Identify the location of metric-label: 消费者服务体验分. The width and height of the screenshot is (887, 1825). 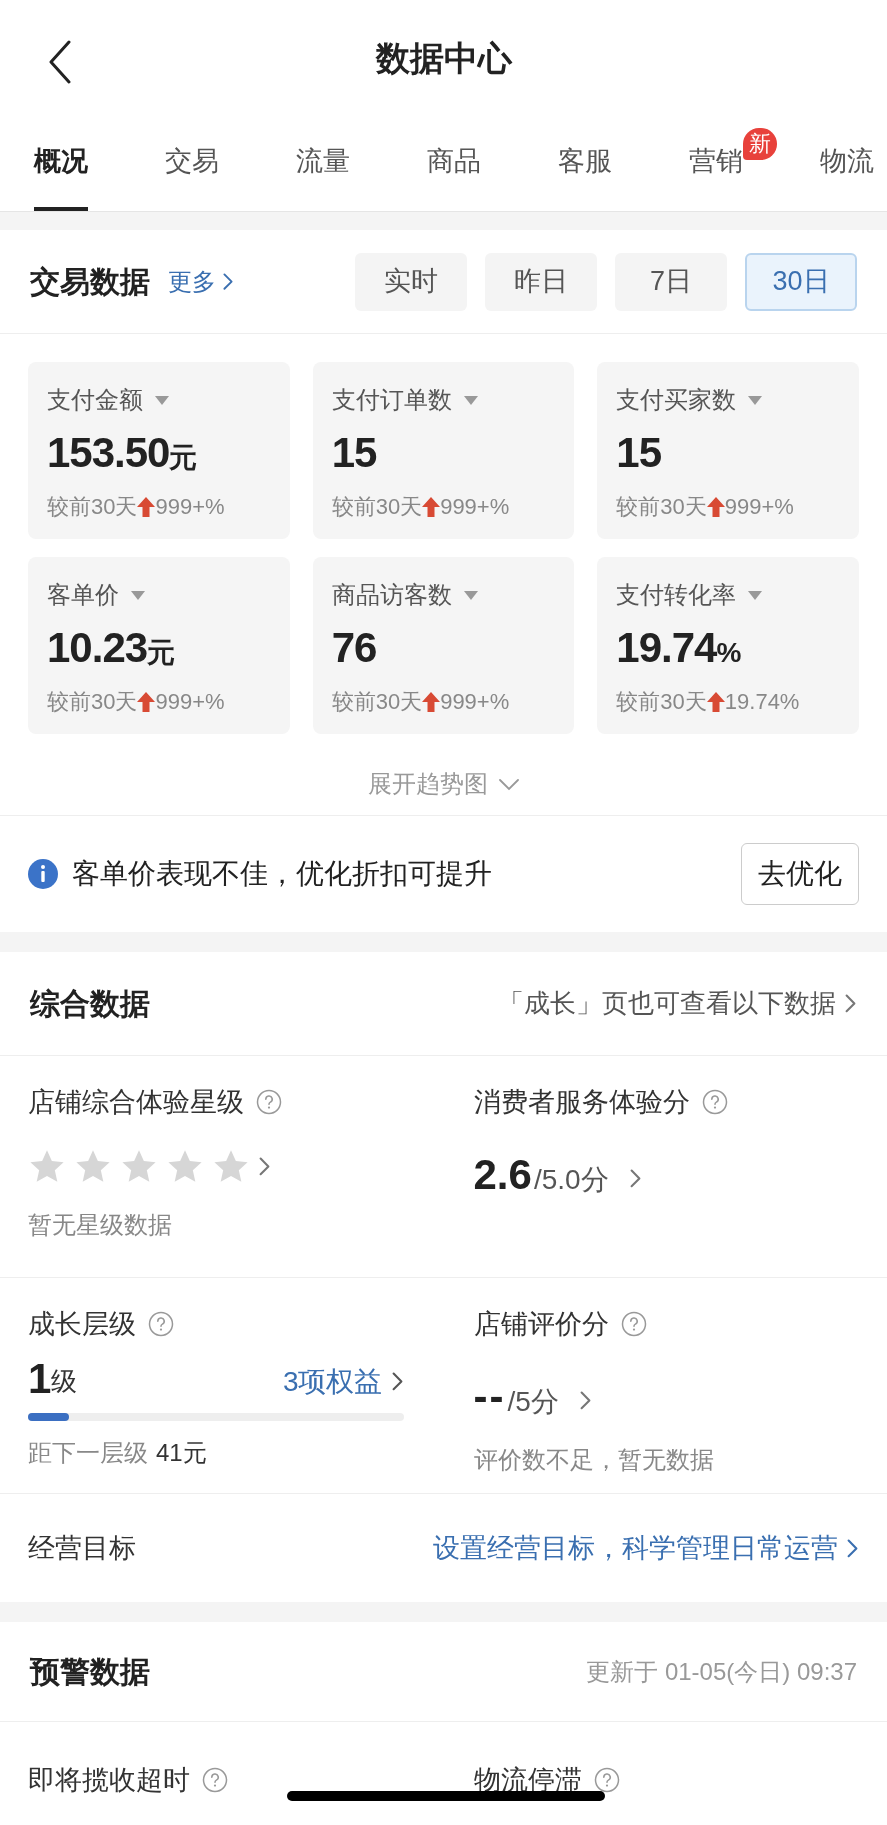
(581, 1102).